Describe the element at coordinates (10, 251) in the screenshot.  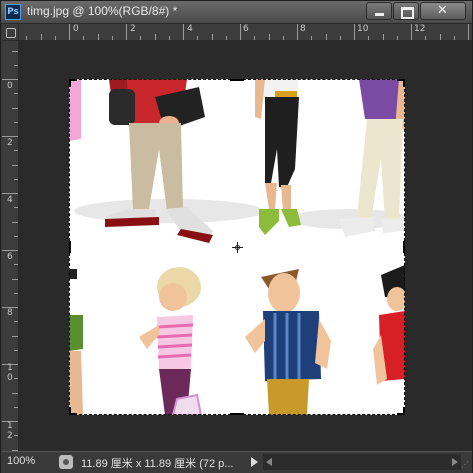
I see `vertical-ruler-ticks` at that location.